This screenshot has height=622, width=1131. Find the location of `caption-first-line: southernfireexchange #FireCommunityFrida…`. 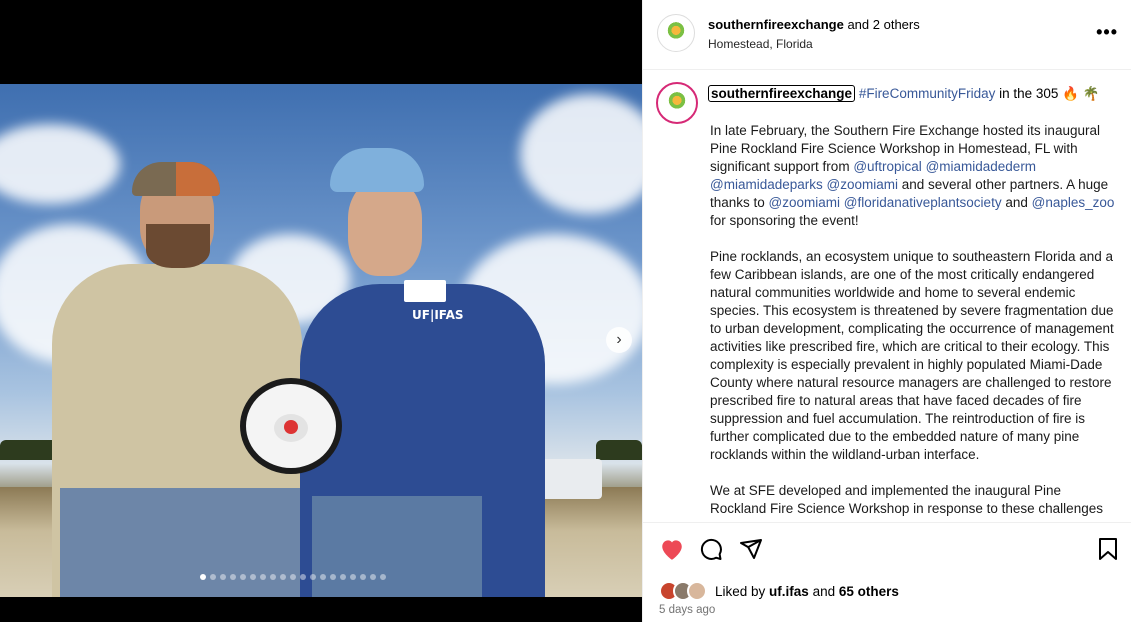

caption-first-line: southernfireexchange #FireCommunityFrida… is located at coordinates (913, 93).